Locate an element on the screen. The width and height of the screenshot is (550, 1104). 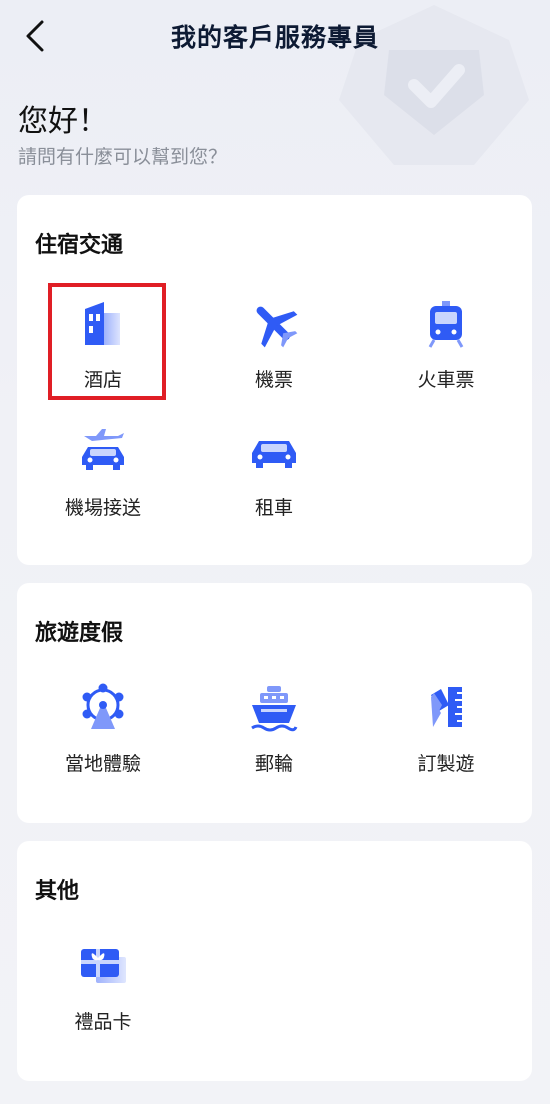
service-label: 禮品卡 is located at coordinates (103, 1022).